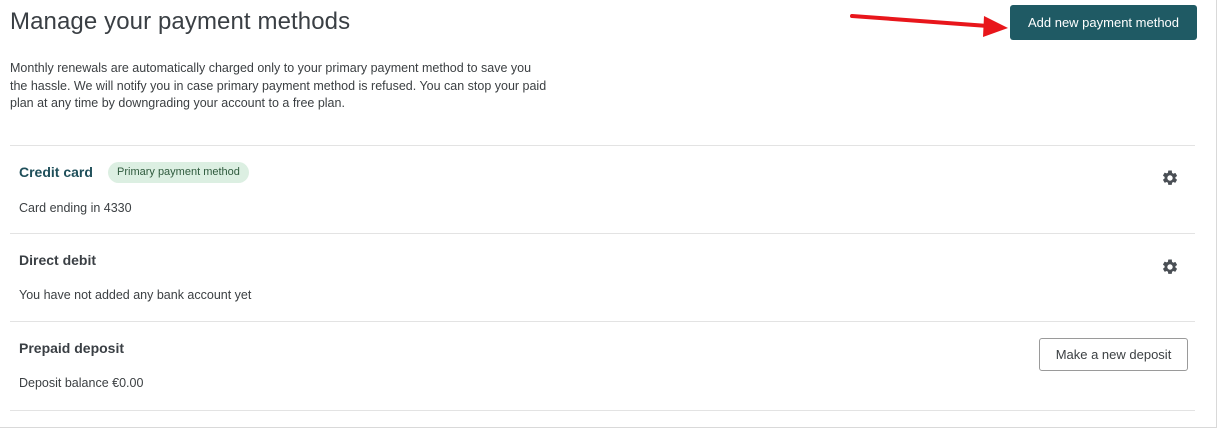 Image resolution: width=1217 pixels, height=428 pixels. What do you see at coordinates (72, 348) in the screenshot?
I see `method-name: Prepaid deposit` at bounding box center [72, 348].